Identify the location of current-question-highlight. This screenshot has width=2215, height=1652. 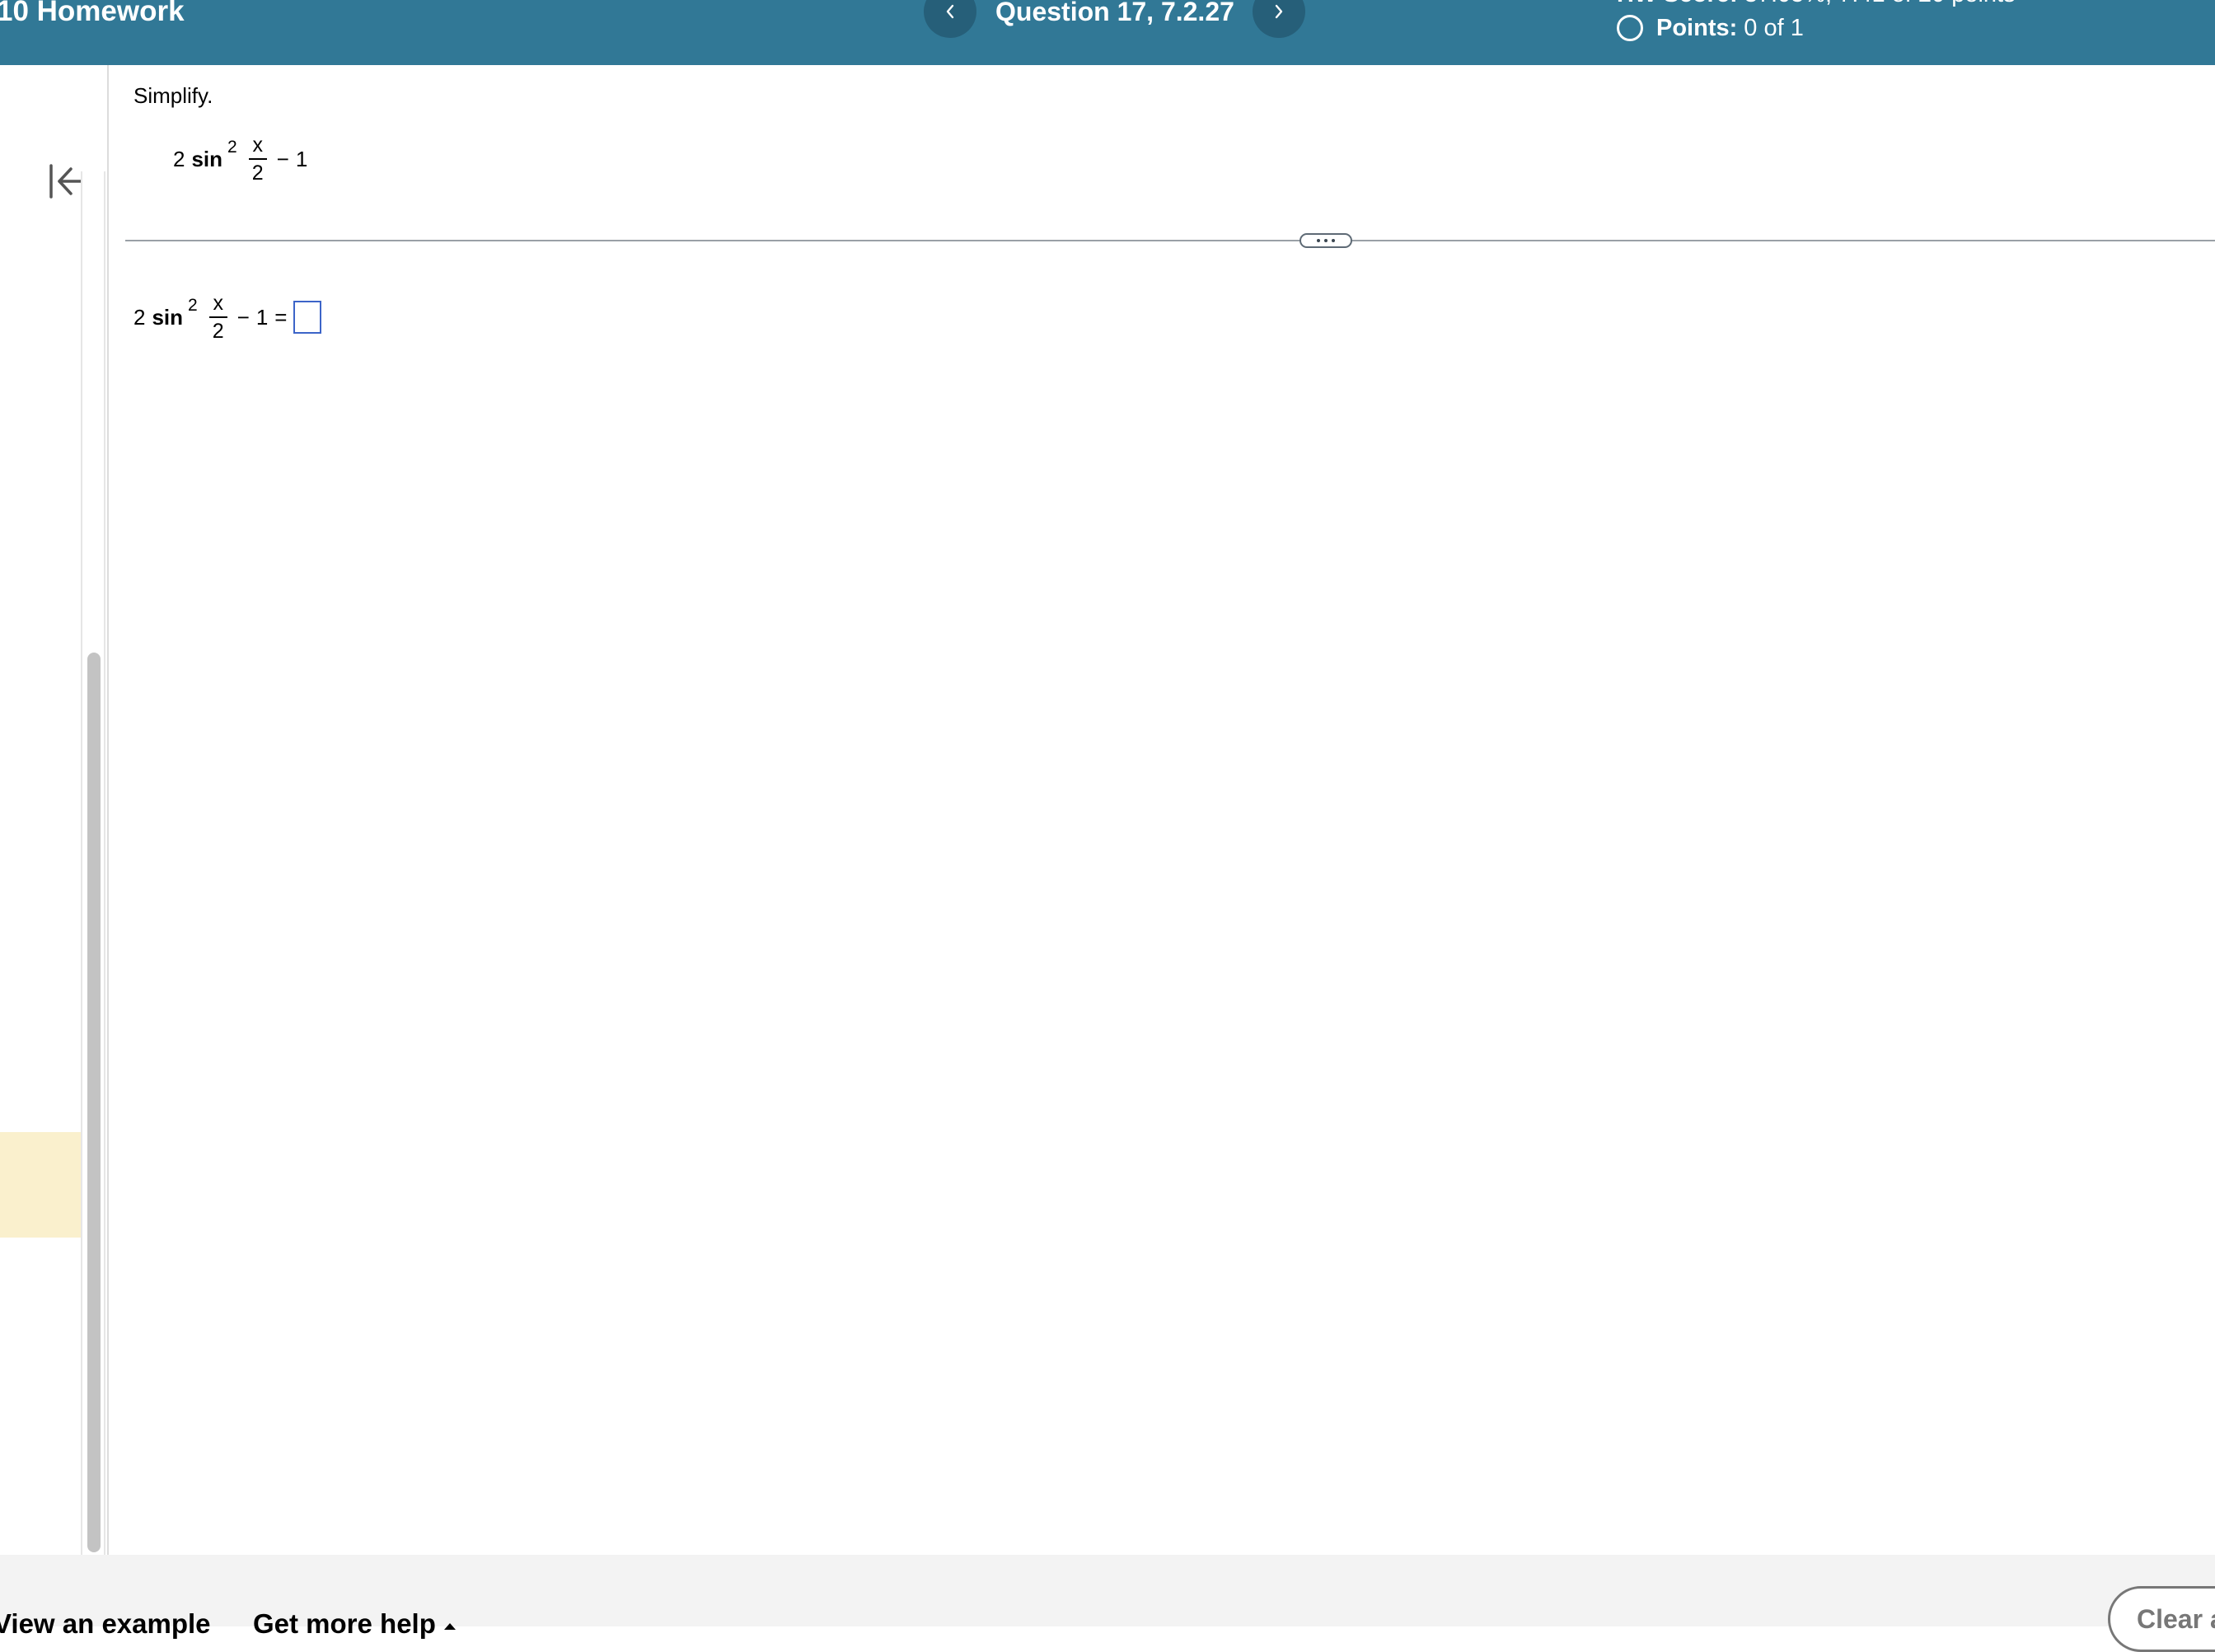
(40, 1185).